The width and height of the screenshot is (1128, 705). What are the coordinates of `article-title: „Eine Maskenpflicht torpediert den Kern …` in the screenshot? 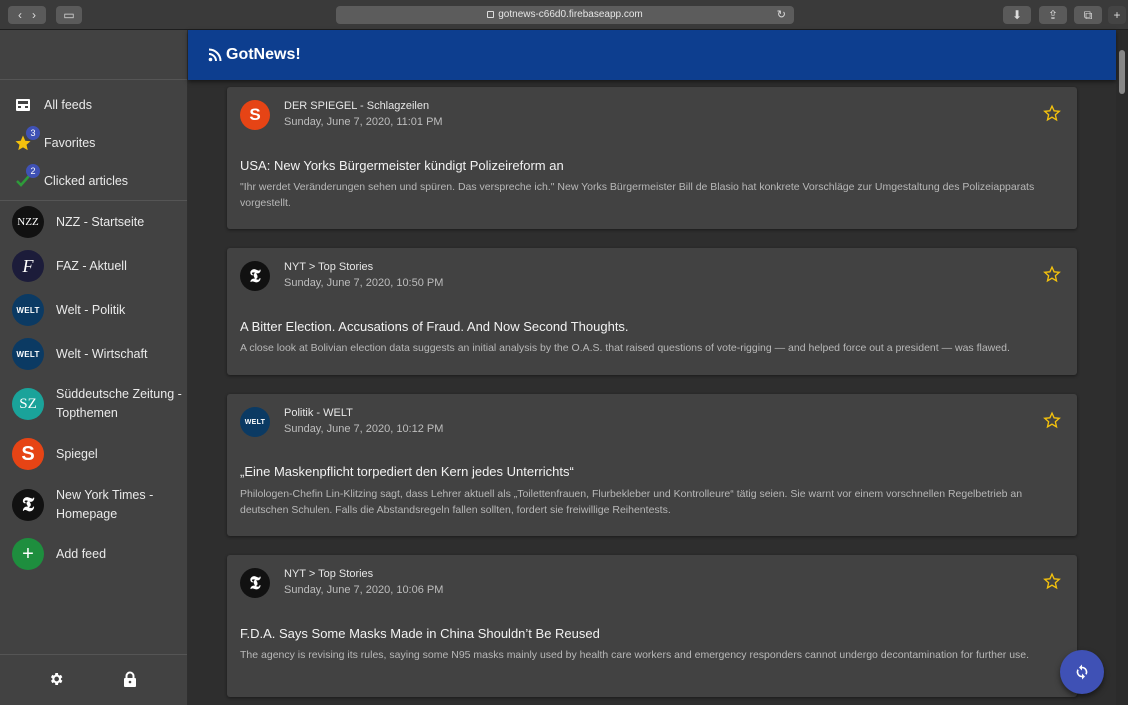 It's located at (407, 471).